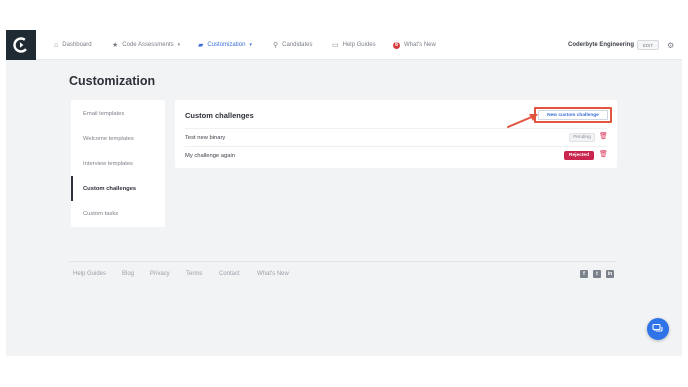  I want to click on challenge-row: My challenge again Rejected 🗑, so click(396, 155).